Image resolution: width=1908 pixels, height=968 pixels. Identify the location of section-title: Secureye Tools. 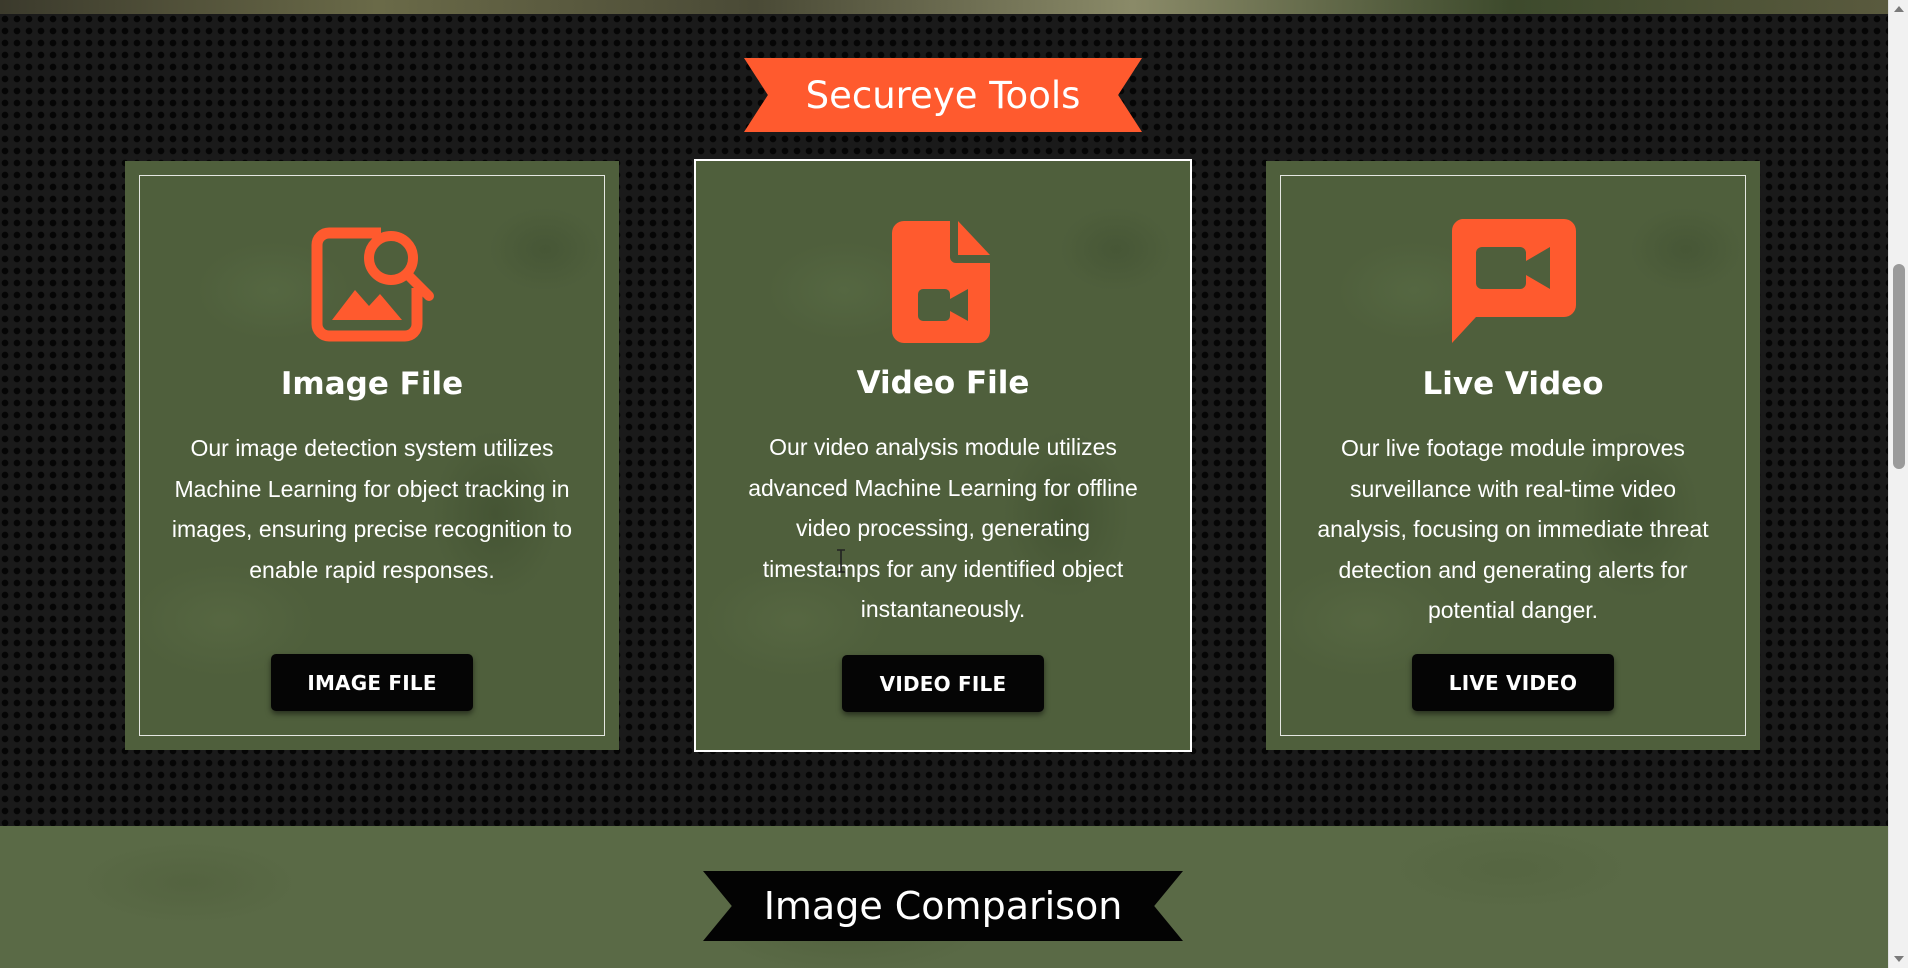
(943, 95).